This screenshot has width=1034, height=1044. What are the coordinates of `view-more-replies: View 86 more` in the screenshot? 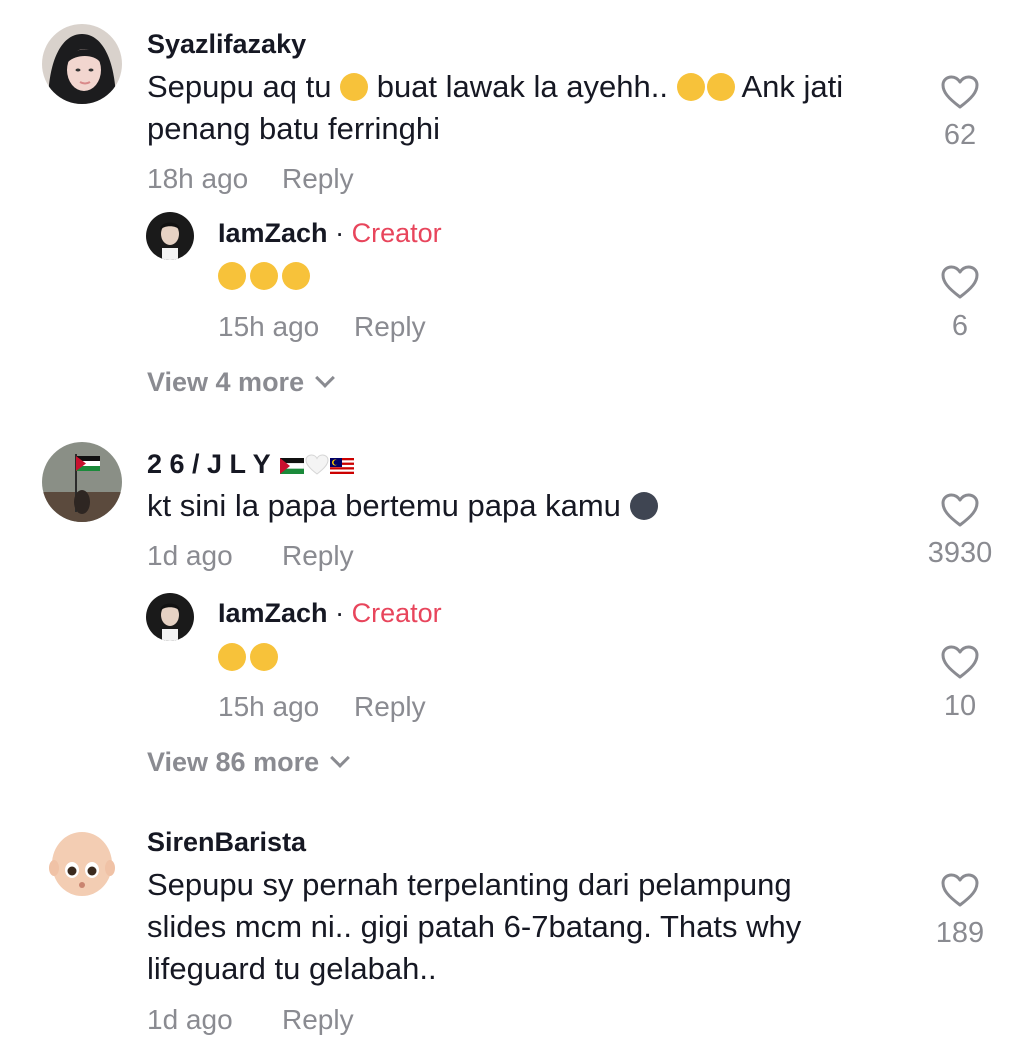 It's located at (249, 762).